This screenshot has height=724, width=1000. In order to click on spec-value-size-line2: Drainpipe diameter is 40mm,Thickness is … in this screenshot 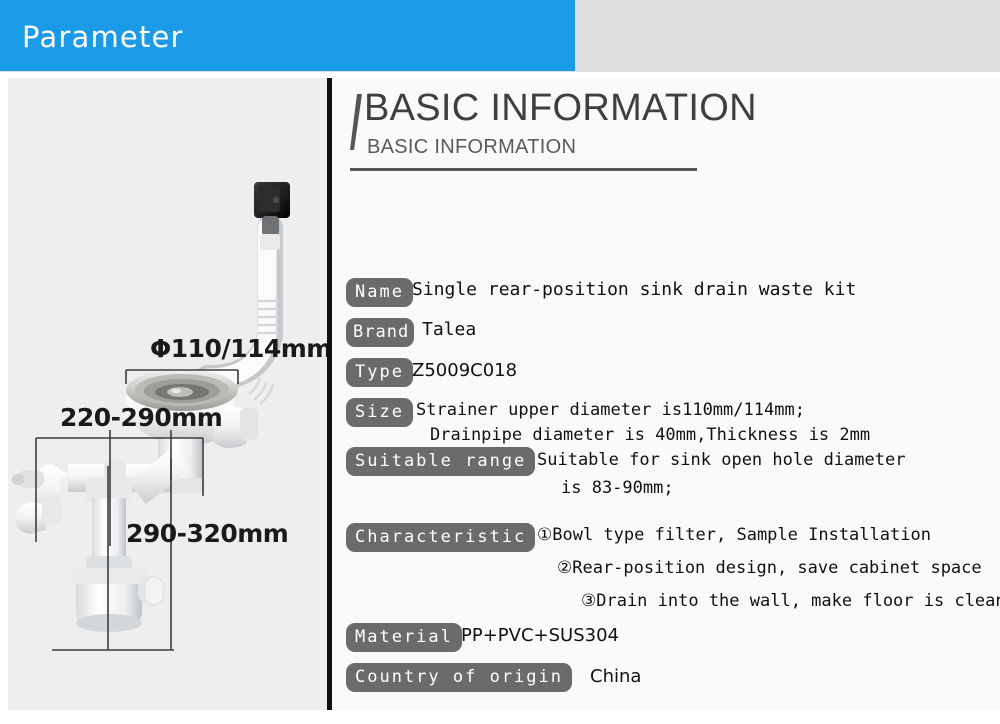, I will do `click(650, 435)`.